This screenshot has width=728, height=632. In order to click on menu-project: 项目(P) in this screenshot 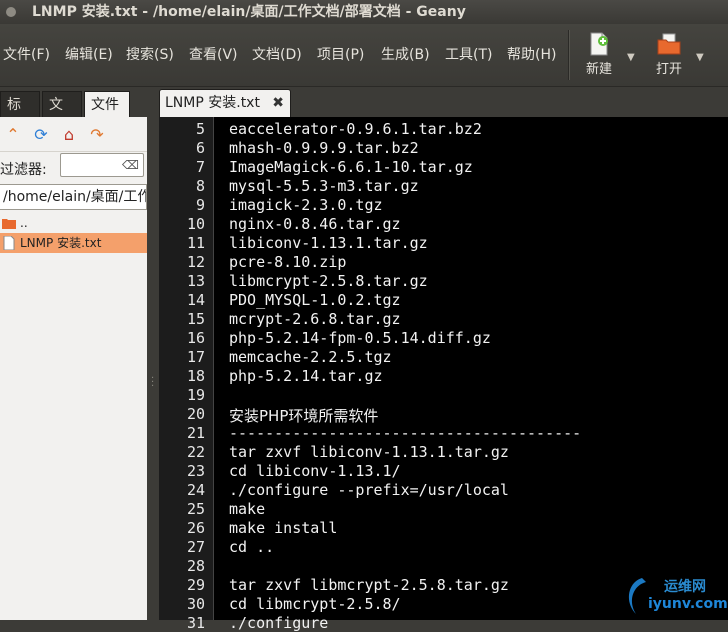, I will do `click(340, 54)`.